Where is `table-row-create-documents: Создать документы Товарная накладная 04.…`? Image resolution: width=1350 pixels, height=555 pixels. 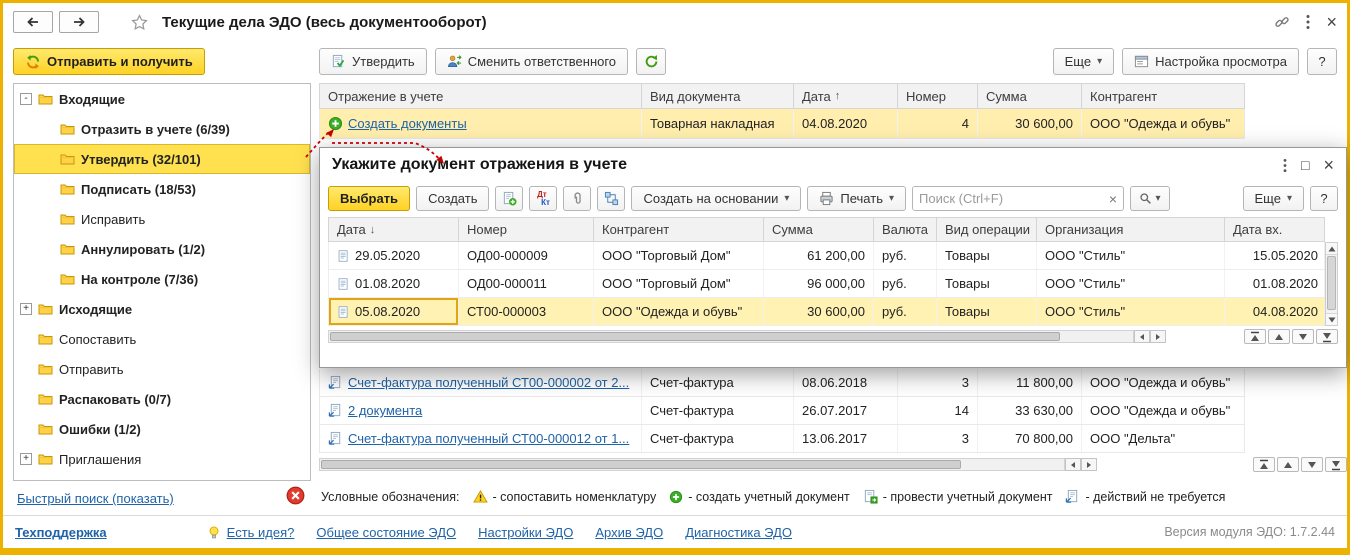 table-row-create-documents: Создать документы Товарная накладная 04.… is located at coordinates (782, 124).